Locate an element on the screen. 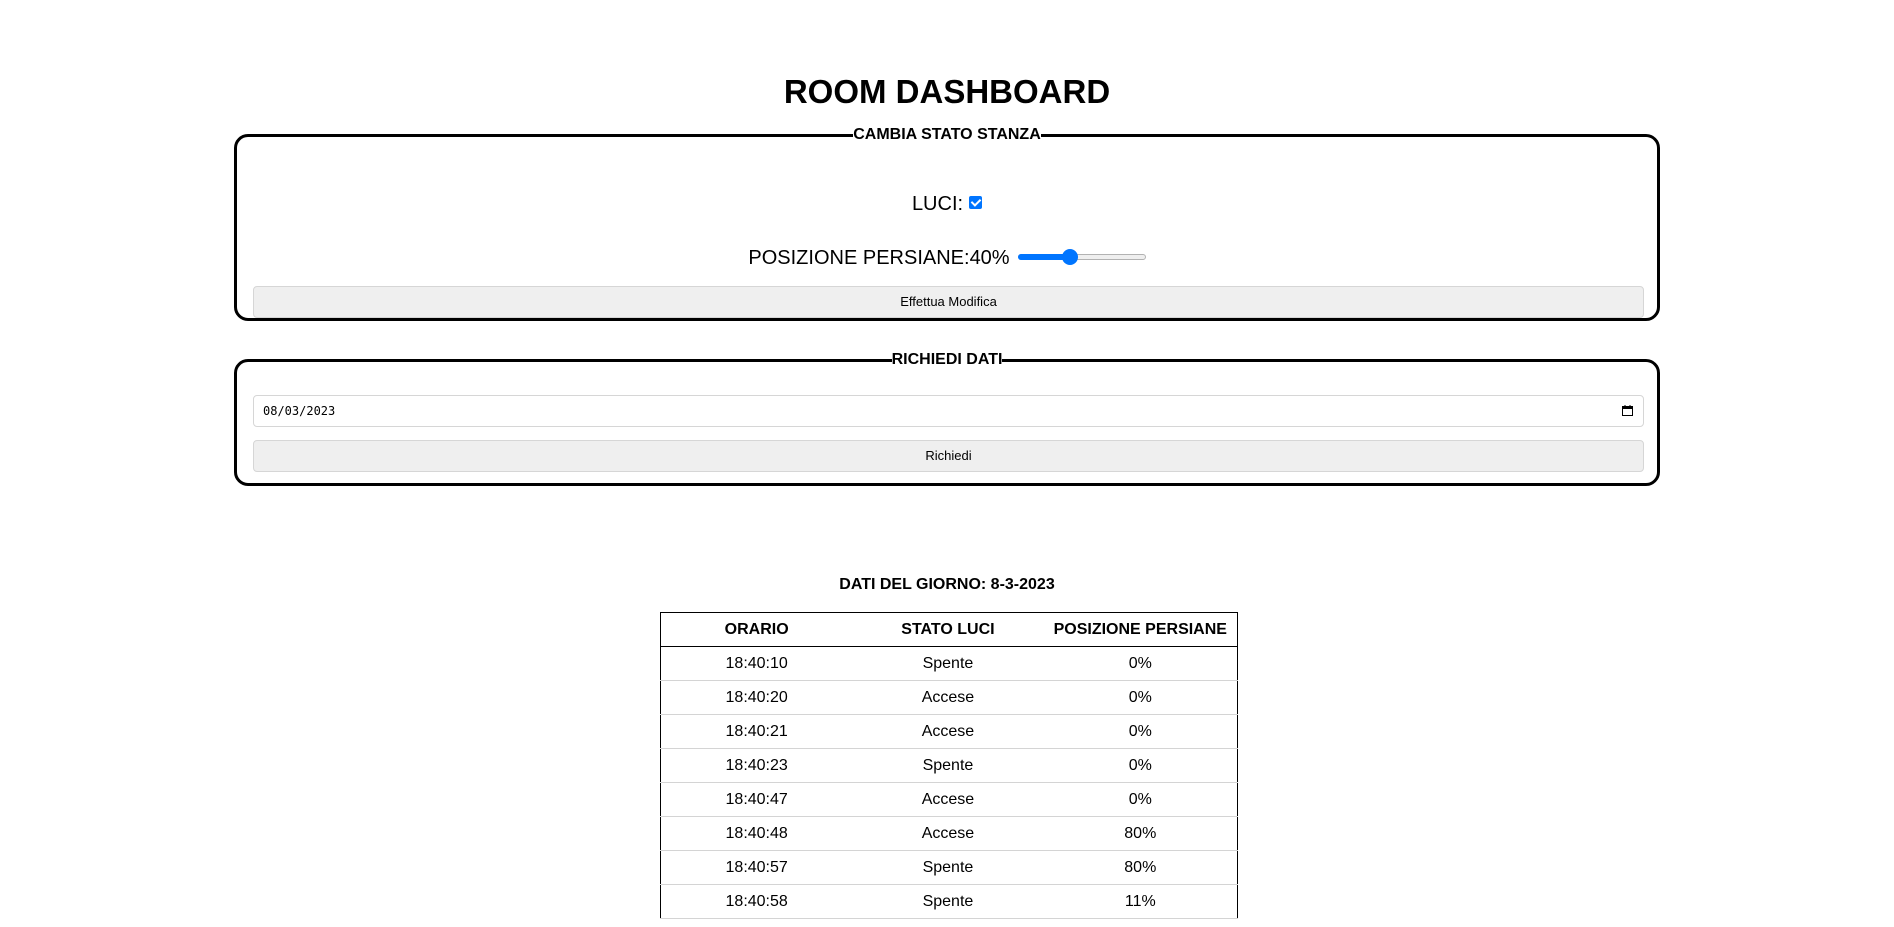 This screenshot has height=927, width=1894. cell-orario: 18:40:21 is located at coordinates (756, 731).